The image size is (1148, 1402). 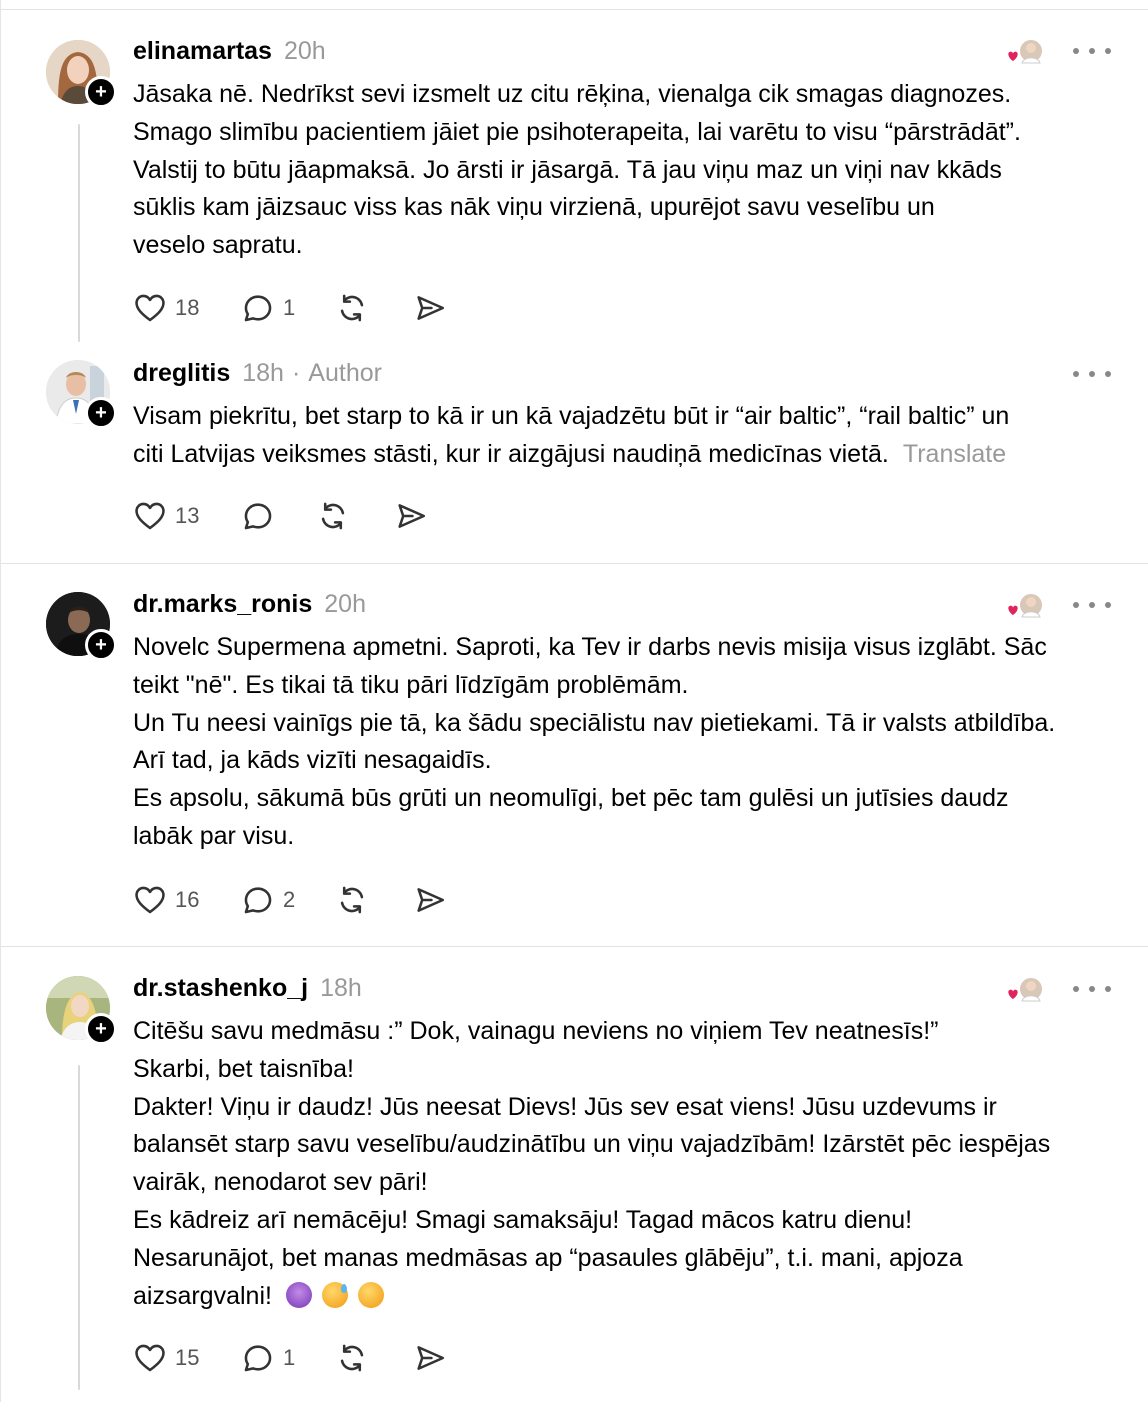 I want to click on reply-button, so click(x=258, y=516).